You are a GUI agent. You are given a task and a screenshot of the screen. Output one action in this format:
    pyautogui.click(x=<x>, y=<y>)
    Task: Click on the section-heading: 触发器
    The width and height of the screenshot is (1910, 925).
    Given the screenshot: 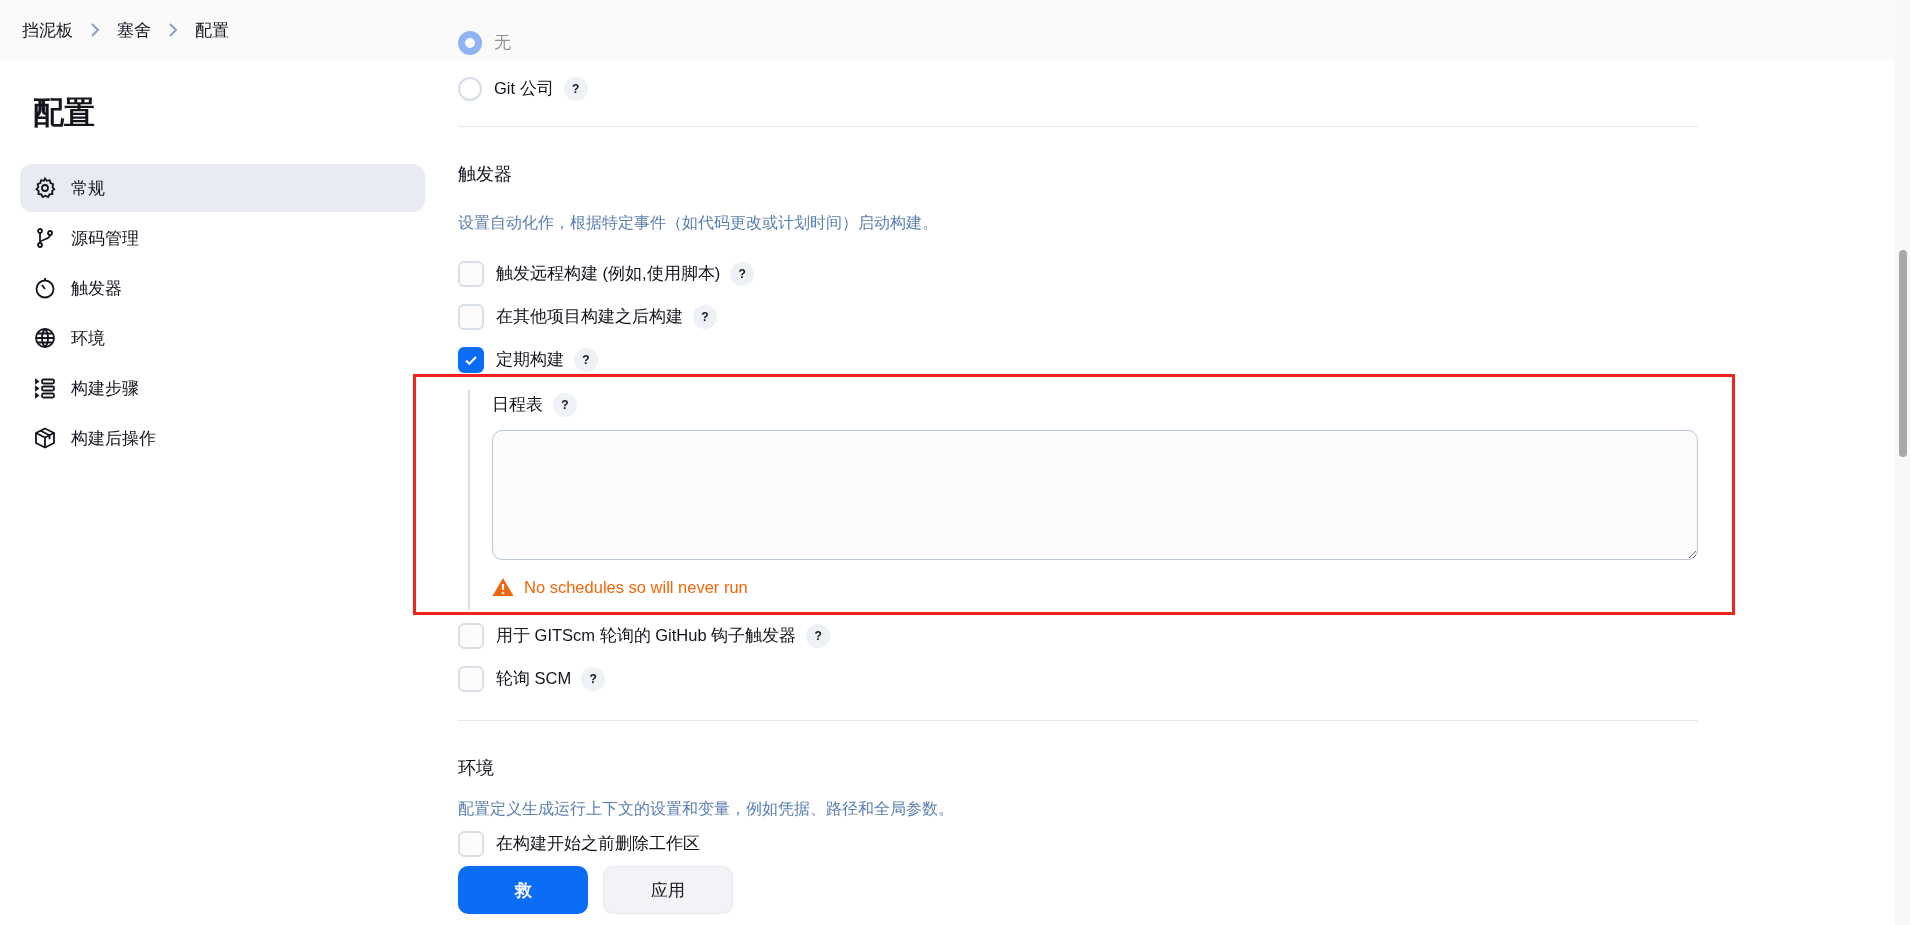 What is the action you would take?
    pyautogui.click(x=485, y=174)
    